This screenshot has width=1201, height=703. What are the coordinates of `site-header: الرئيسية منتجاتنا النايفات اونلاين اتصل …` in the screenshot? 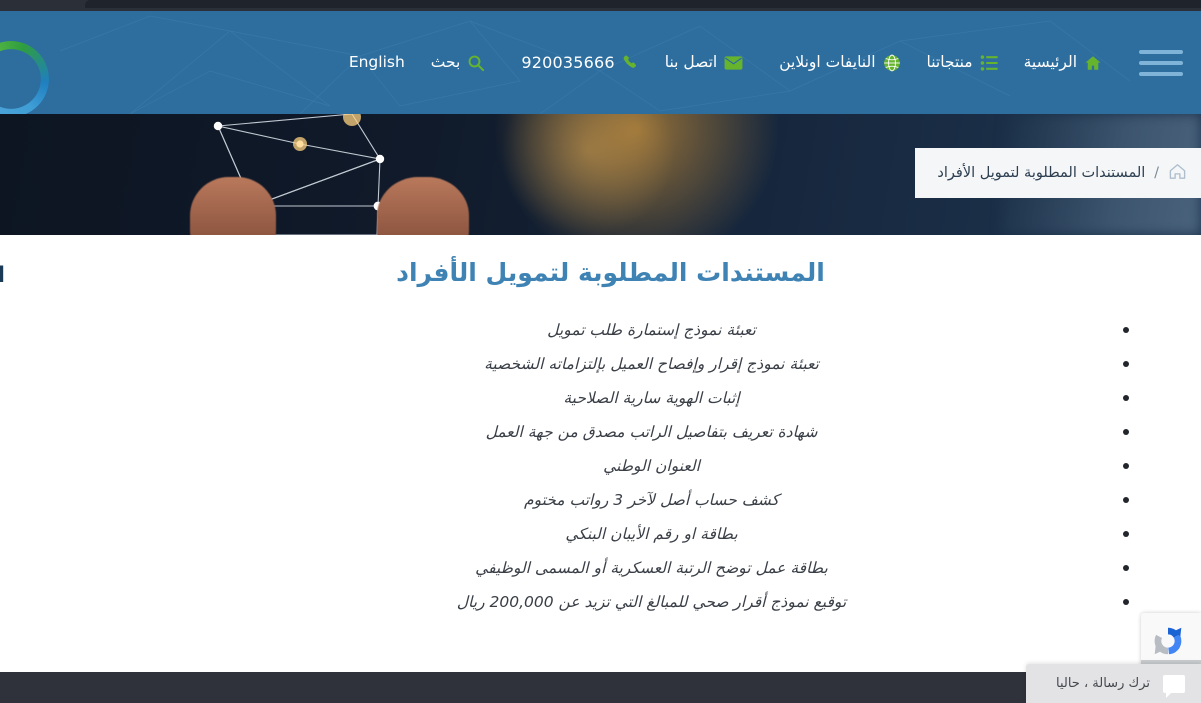 It's located at (600, 62).